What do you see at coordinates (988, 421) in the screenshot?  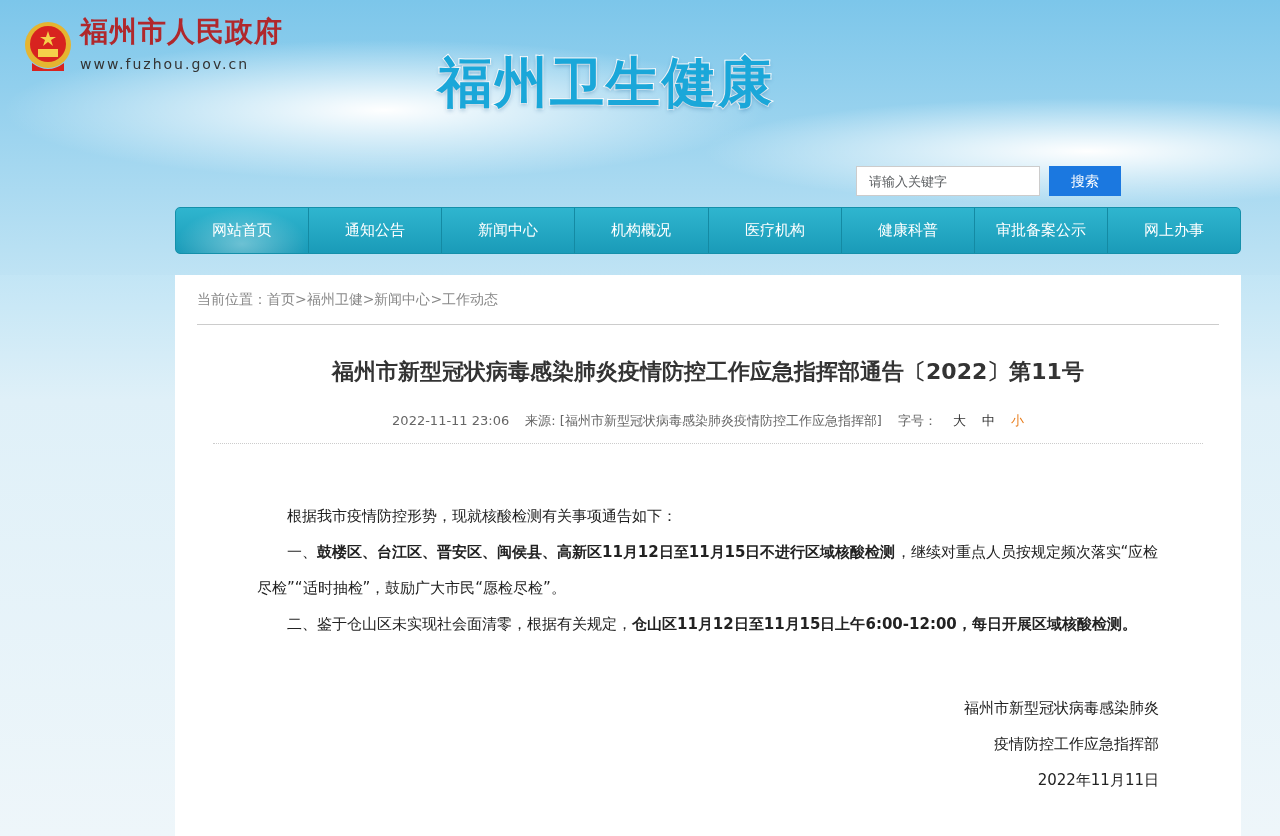 I see `font-size-option: 中` at bounding box center [988, 421].